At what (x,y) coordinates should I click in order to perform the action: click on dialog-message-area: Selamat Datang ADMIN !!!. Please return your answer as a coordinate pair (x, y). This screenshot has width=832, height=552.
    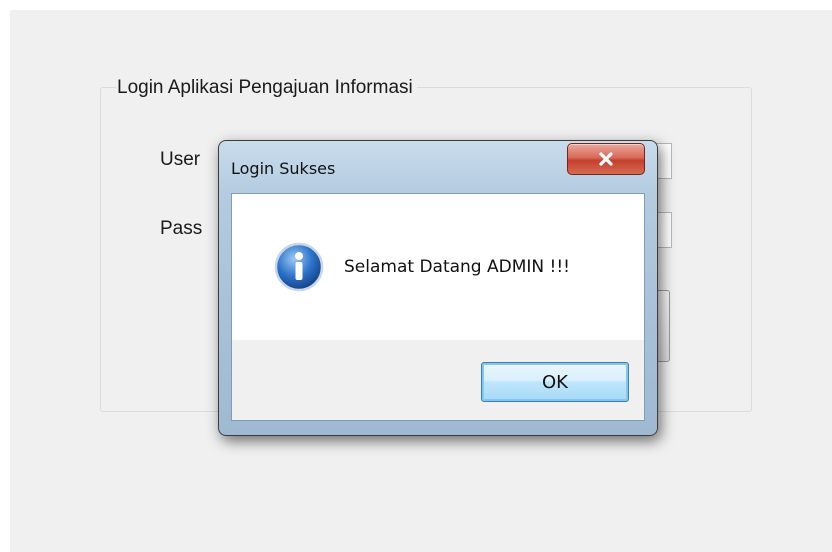
    Looking at the image, I should click on (438, 267).